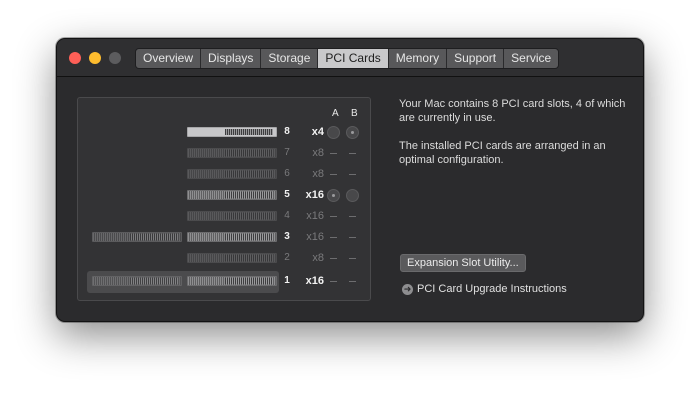  I want to click on slot-number: 4, so click(287, 215).